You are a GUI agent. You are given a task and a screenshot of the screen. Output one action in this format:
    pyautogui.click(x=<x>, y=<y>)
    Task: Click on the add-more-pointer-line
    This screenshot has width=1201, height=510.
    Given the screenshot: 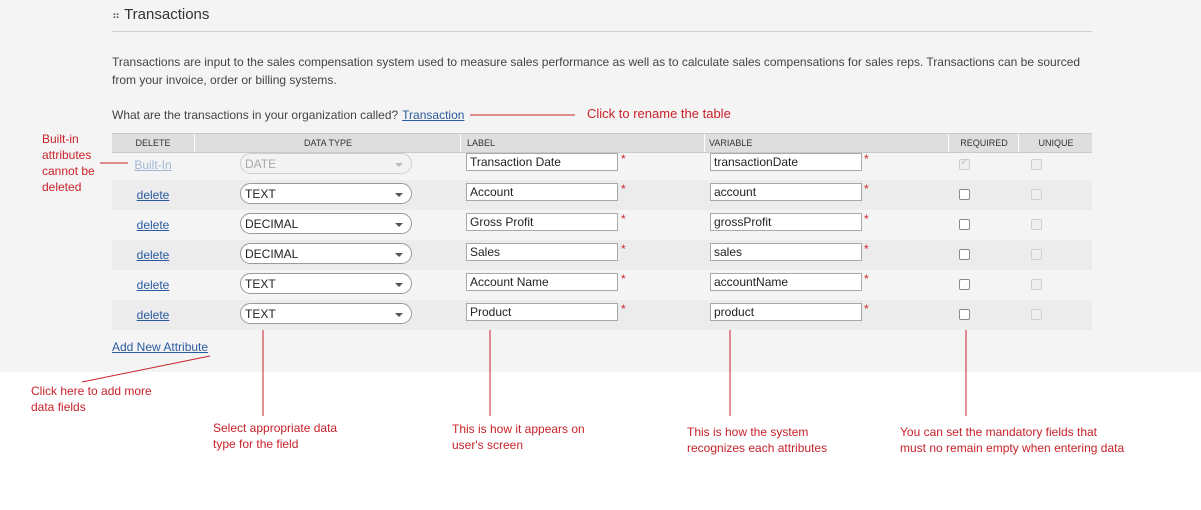 What is the action you would take?
    pyautogui.click(x=146, y=369)
    